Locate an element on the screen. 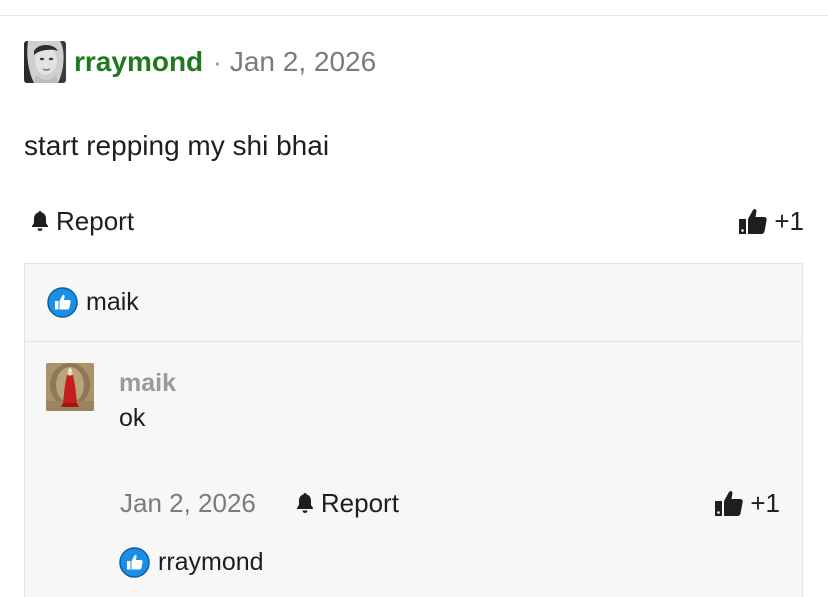 The width and height of the screenshot is (828, 597). post-body: start repping my shi bhai is located at coordinates (177, 145).